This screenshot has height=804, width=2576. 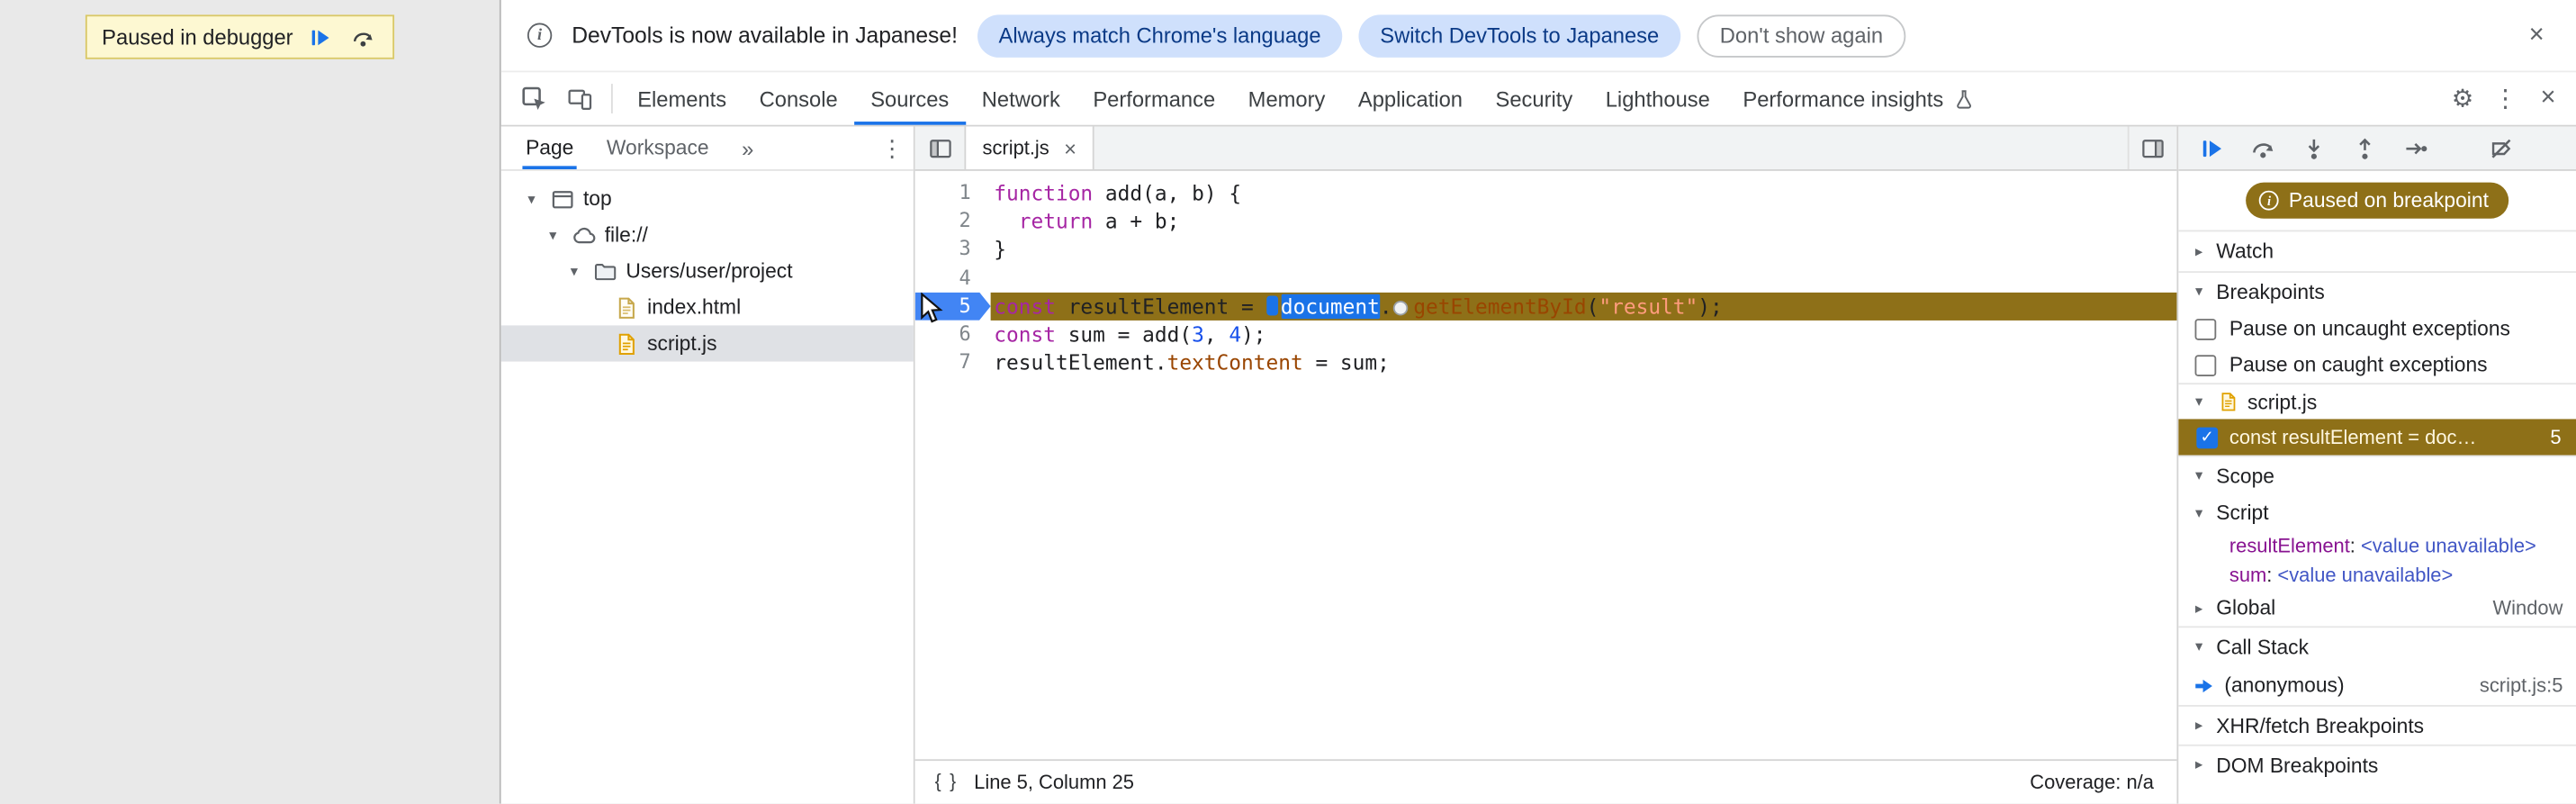 I want to click on deactivate-breakpoints-button, so click(x=2500, y=148).